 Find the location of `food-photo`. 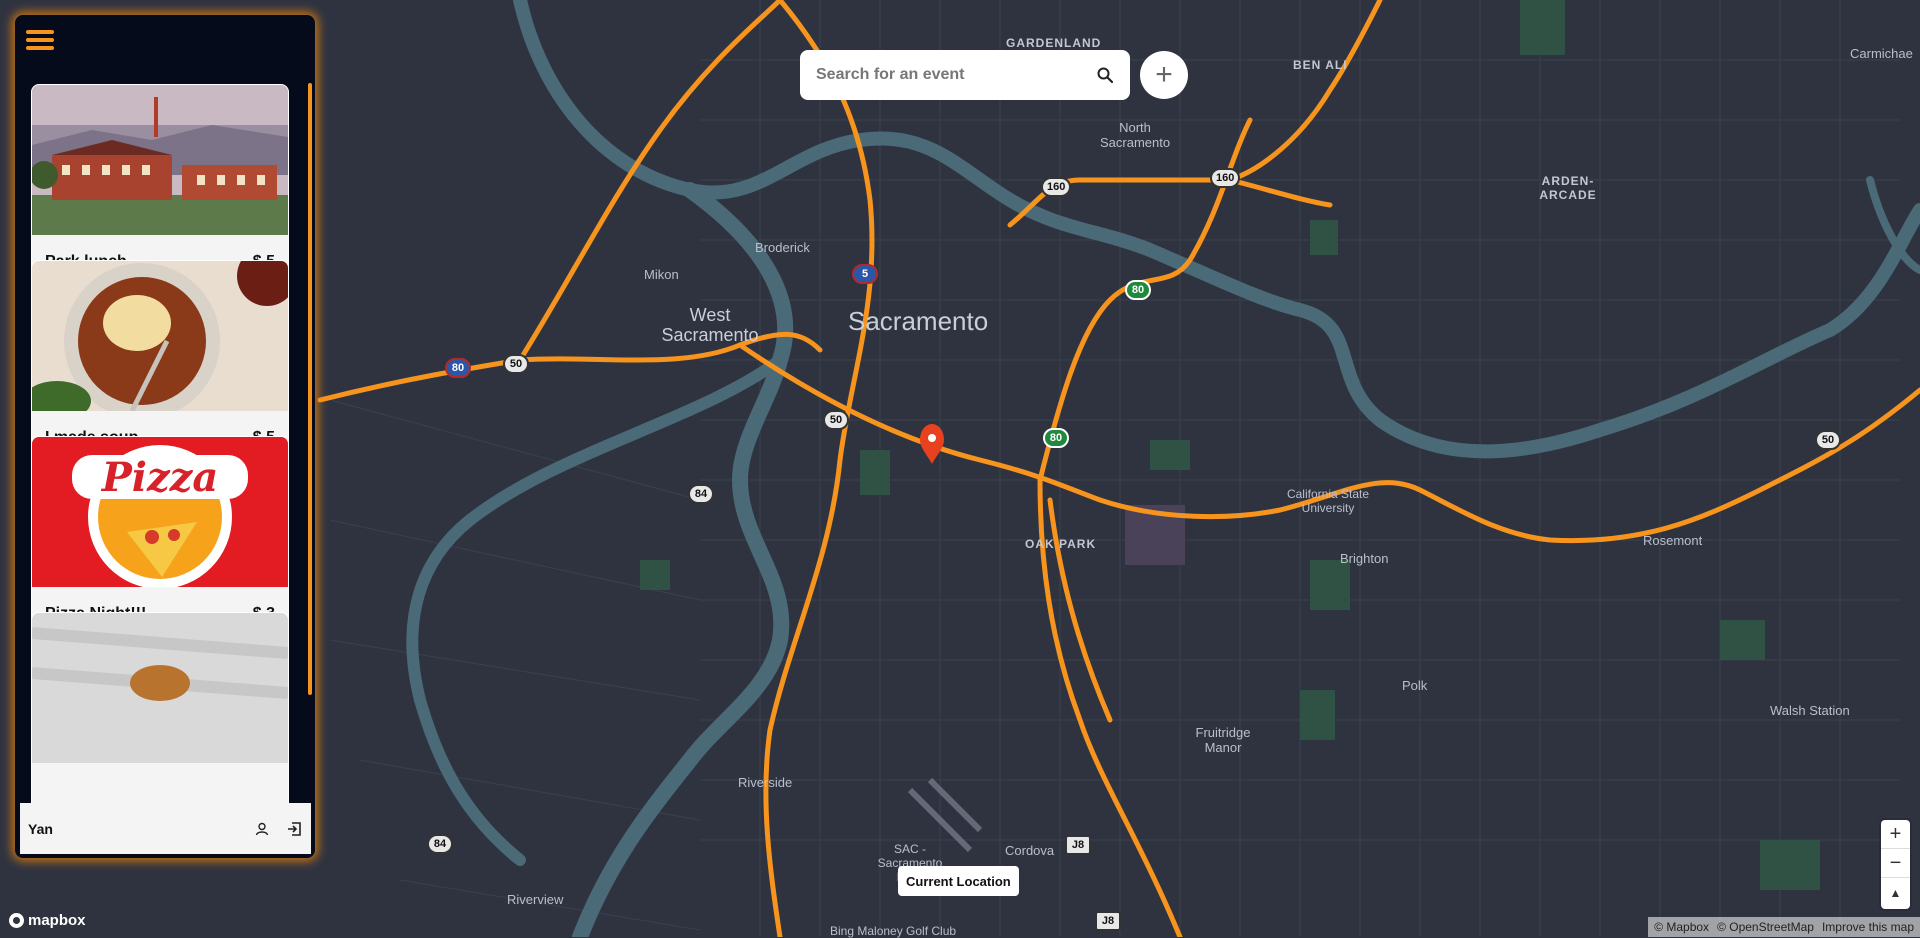

food-photo is located at coordinates (160, 688).